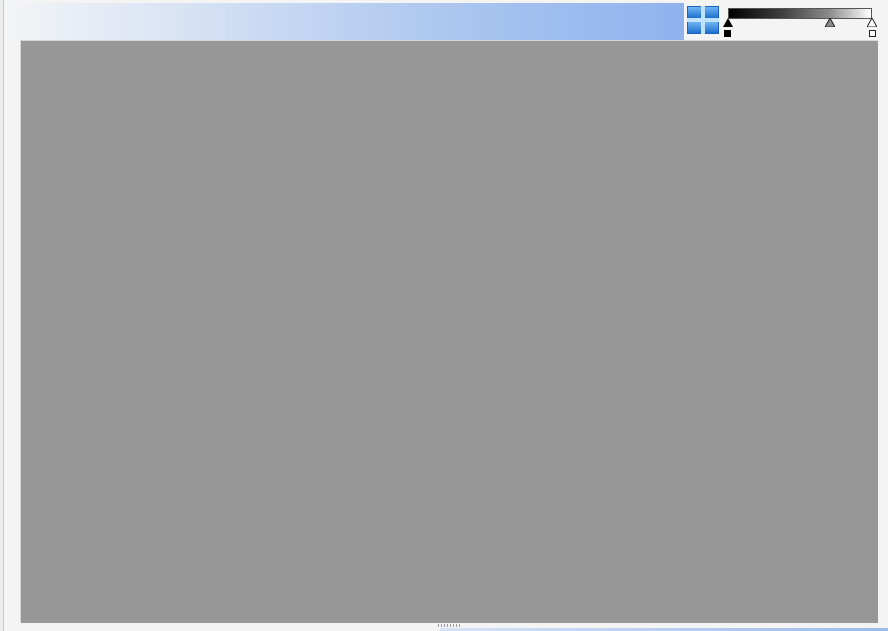  I want to click on start-color-swatch, so click(727, 33).